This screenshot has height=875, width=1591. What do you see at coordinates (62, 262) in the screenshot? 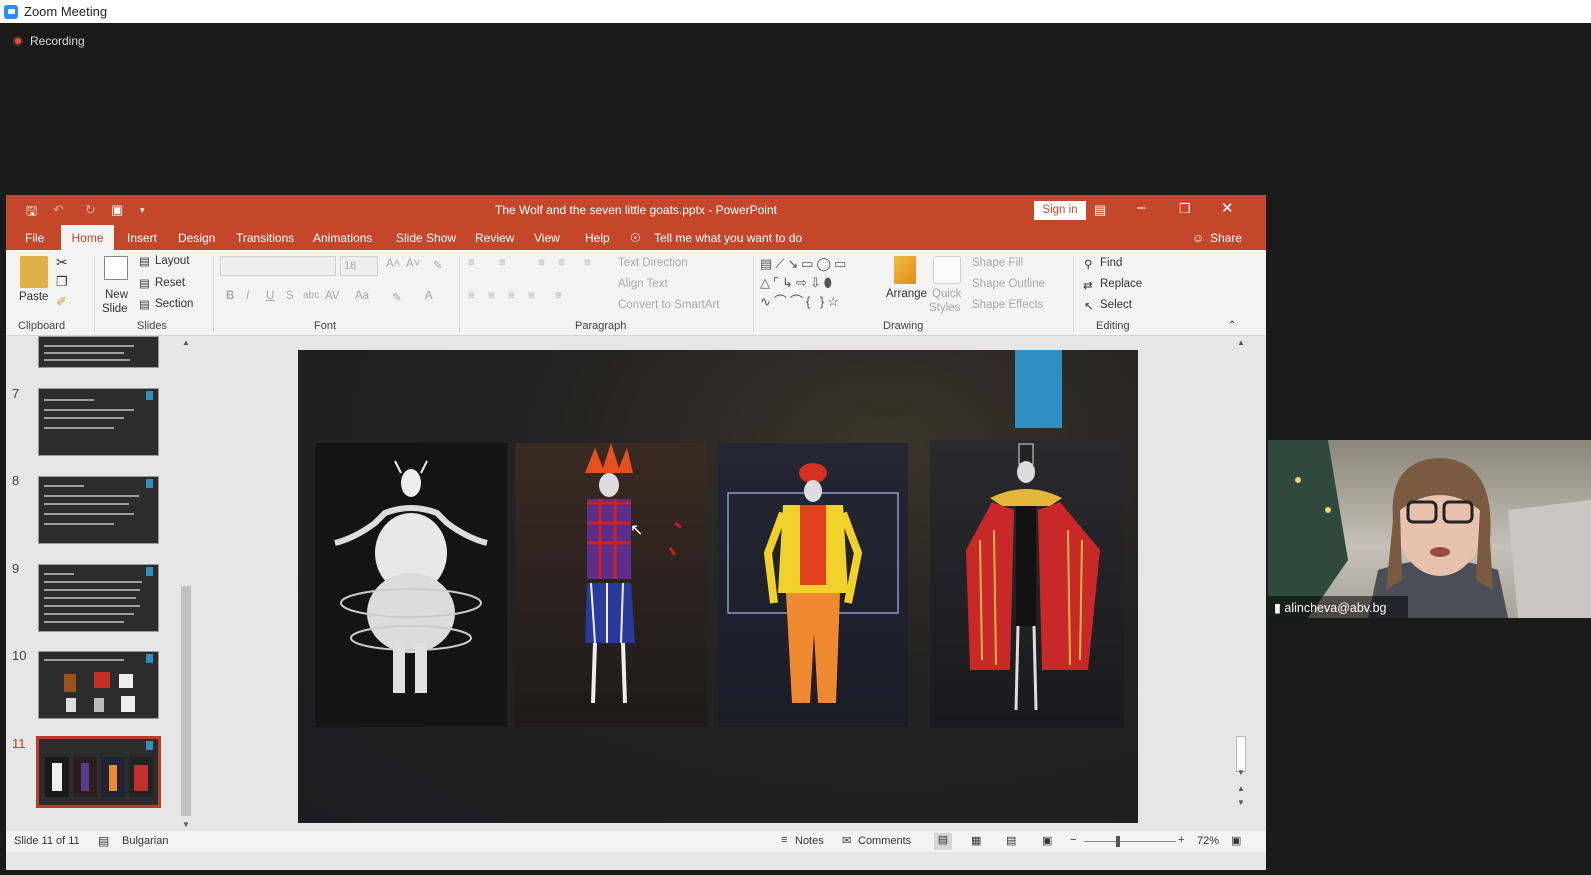
I see `cut-icon: ✂` at bounding box center [62, 262].